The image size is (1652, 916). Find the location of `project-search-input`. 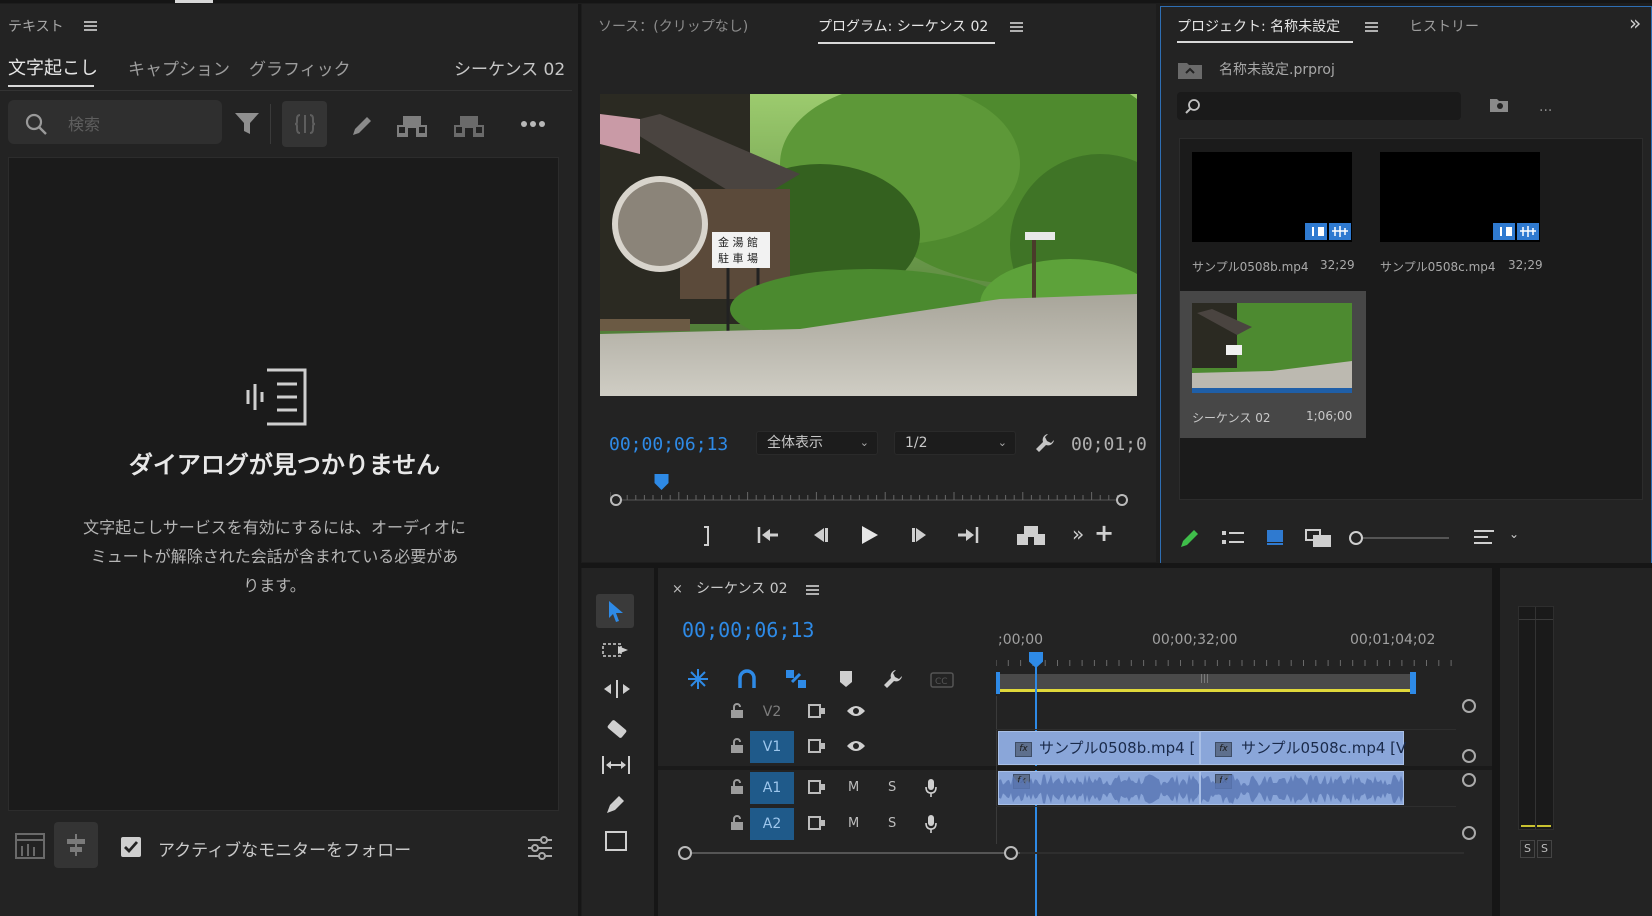

project-search-input is located at coordinates (1319, 106).